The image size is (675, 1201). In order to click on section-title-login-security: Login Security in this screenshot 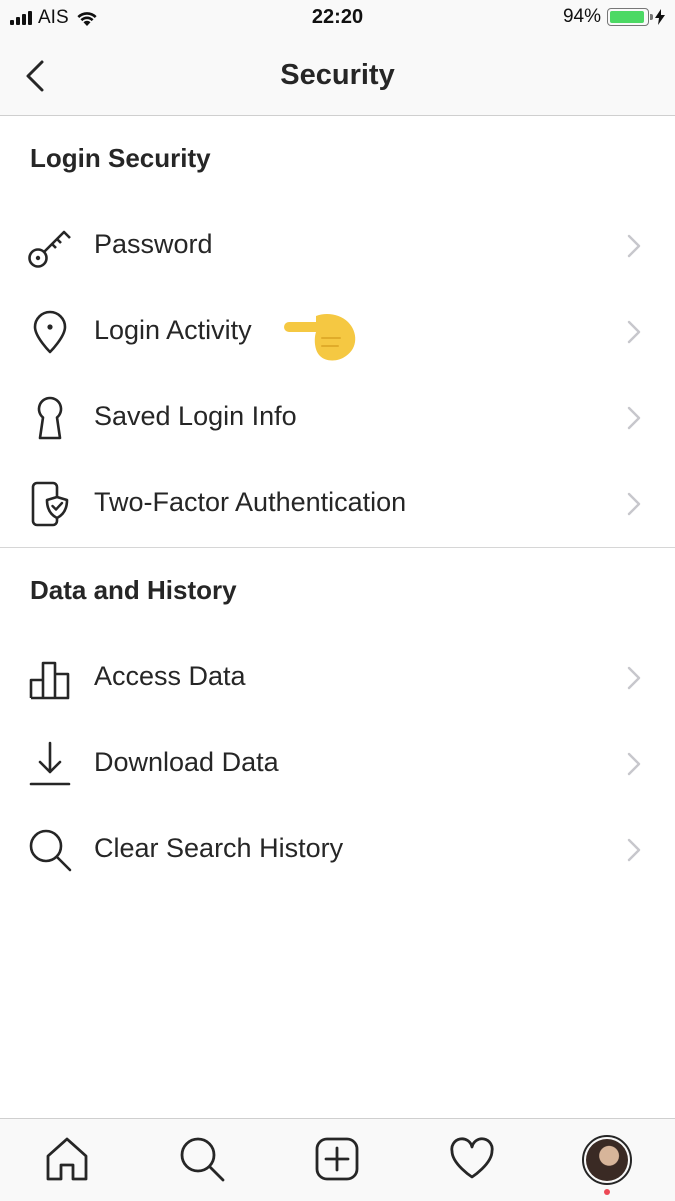, I will do `click(120, 158)`.